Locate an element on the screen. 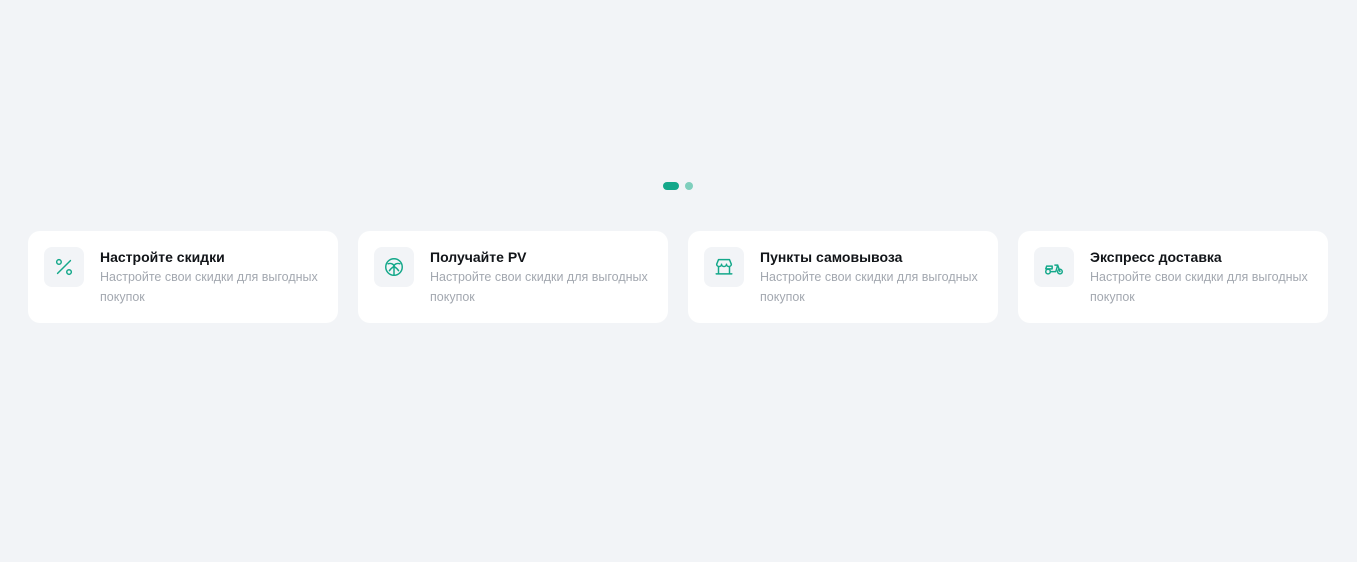 This screenshot has width=1357, height=562. feature-title: Экспресс доставка is located at coordinates (1156, 257).